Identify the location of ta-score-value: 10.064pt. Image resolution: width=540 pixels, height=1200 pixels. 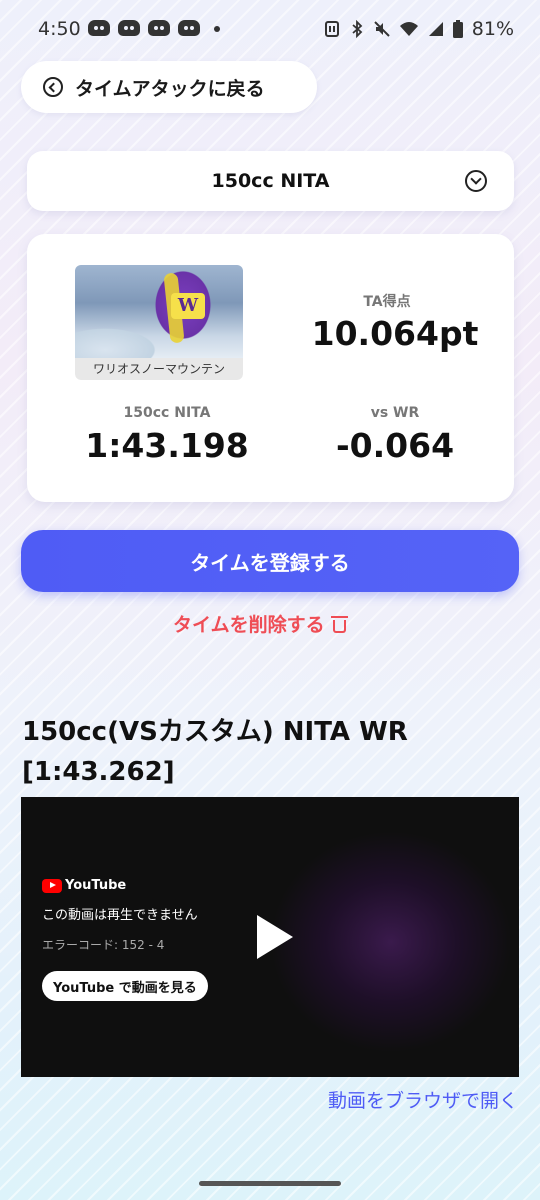
(395, 333).